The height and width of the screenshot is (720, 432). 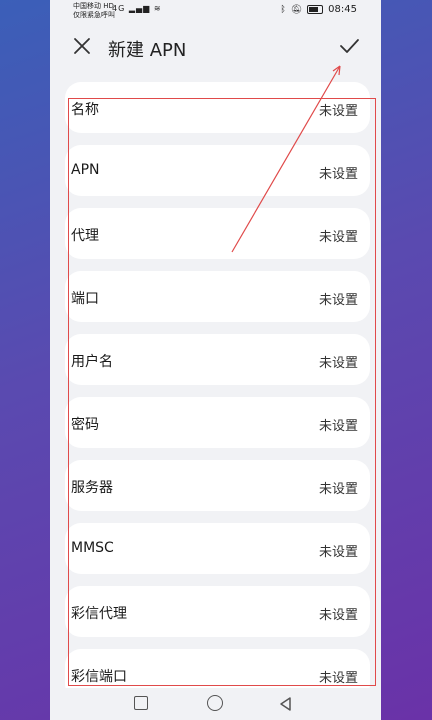 I want to click on row-label: 服务器, so click(x=92, y=488).